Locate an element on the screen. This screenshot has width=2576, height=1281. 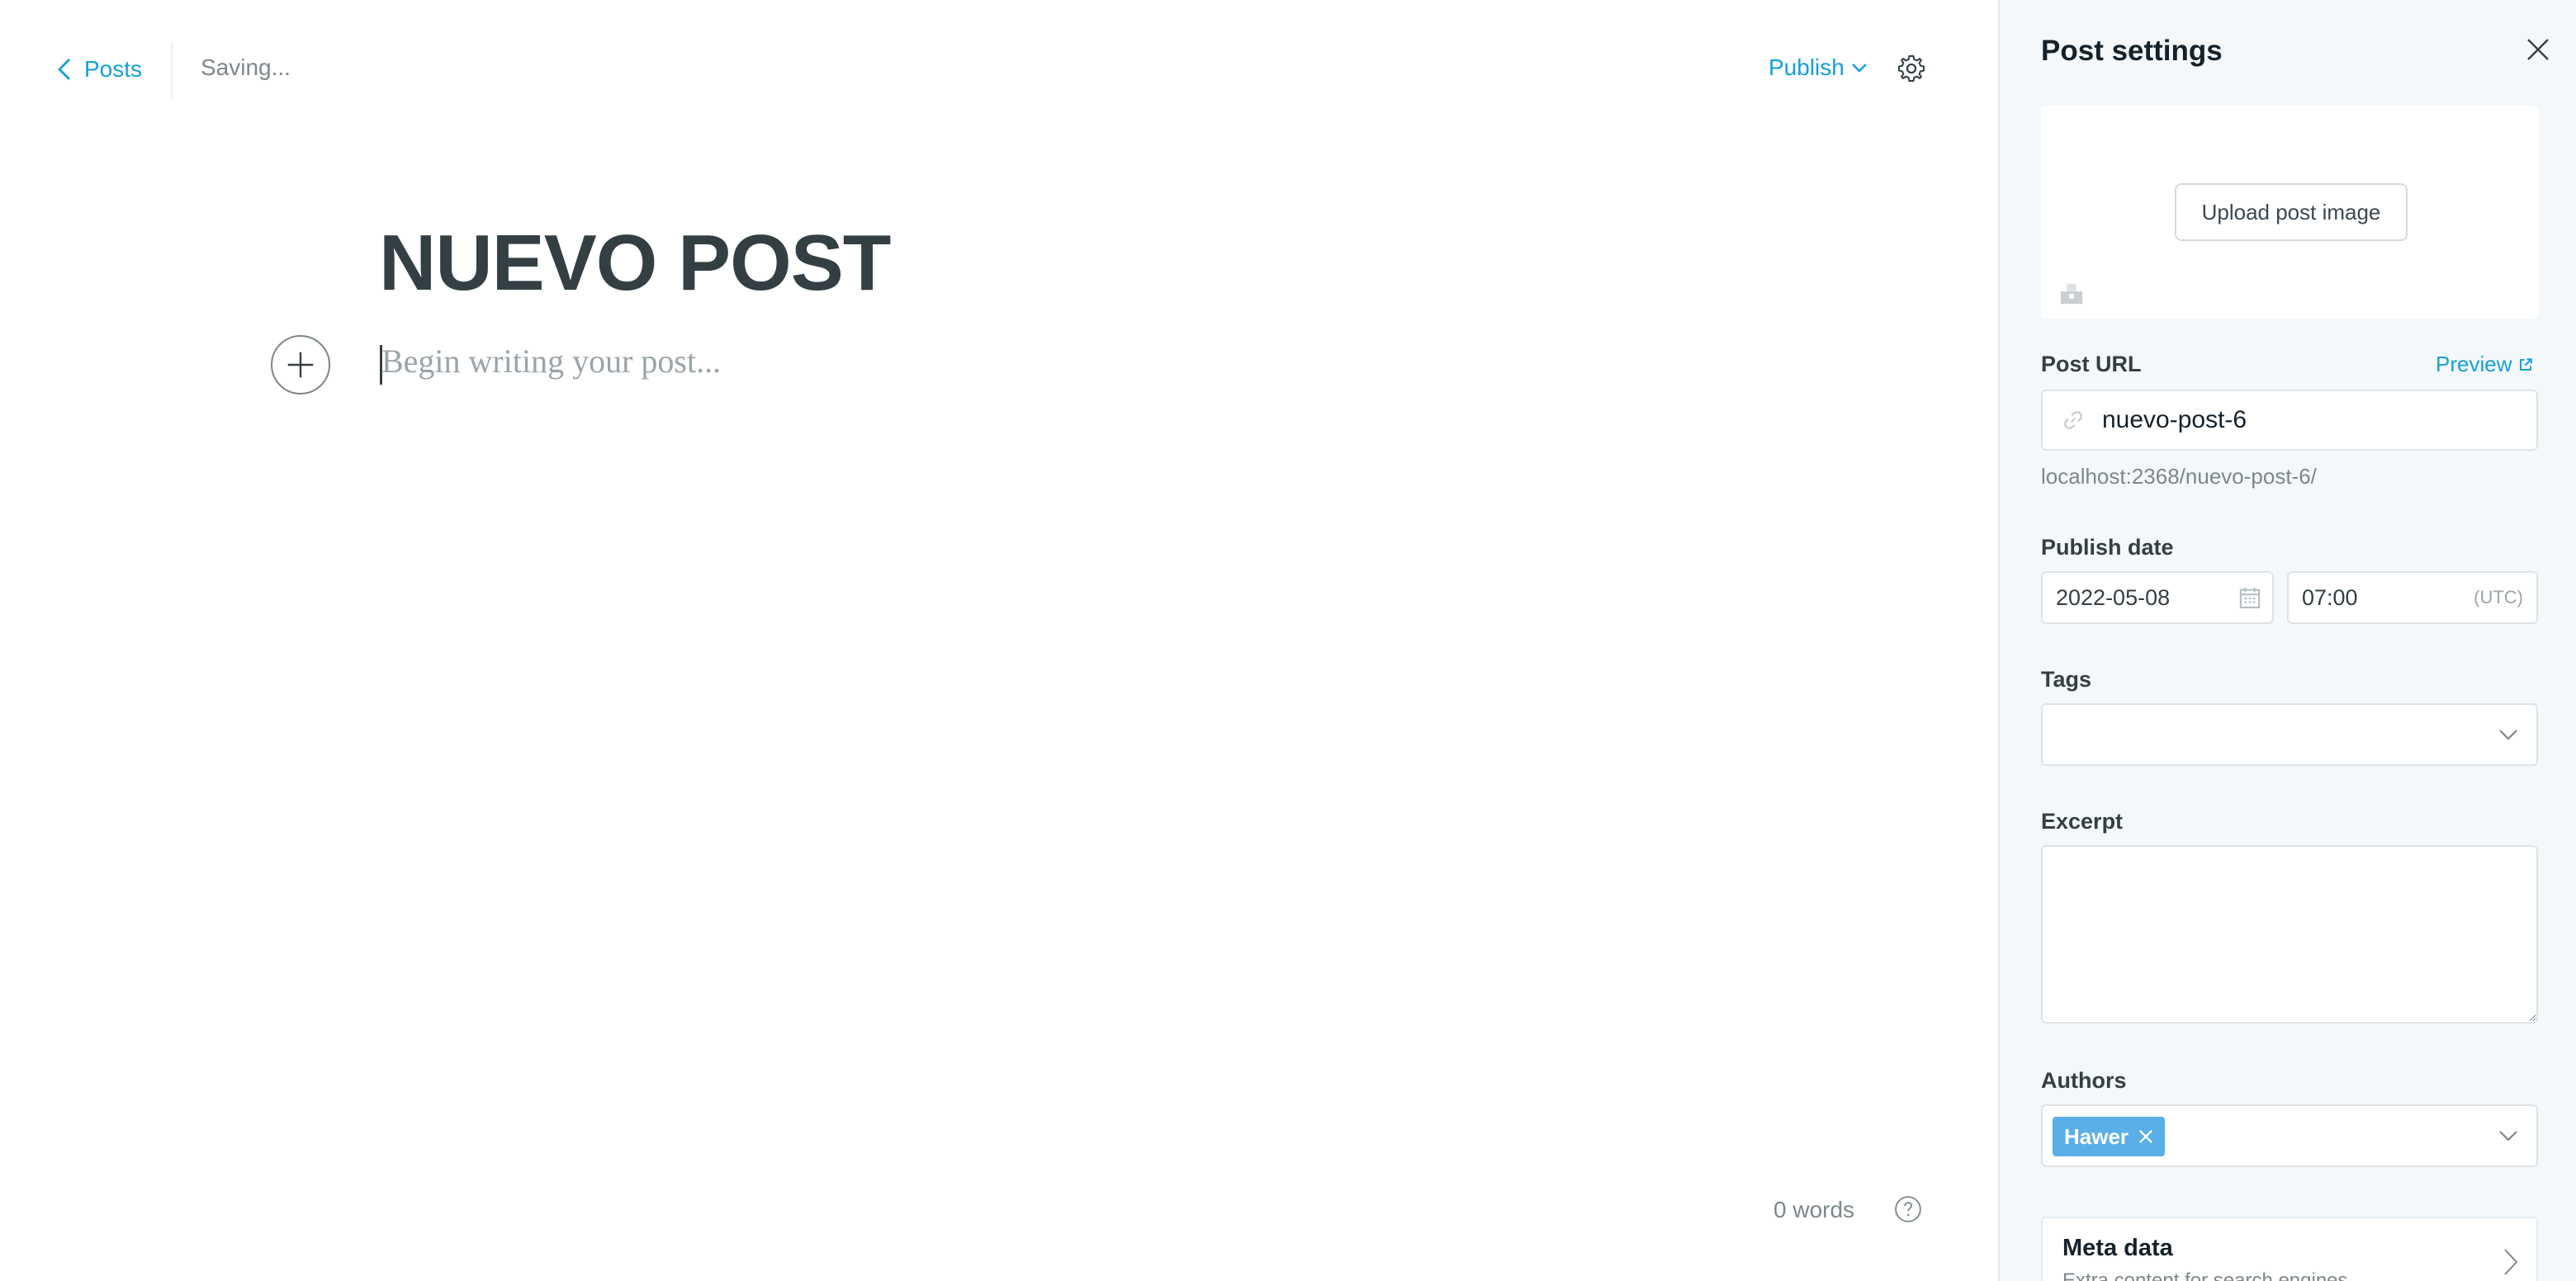
plus-icon is located at coordinates (300, 365).